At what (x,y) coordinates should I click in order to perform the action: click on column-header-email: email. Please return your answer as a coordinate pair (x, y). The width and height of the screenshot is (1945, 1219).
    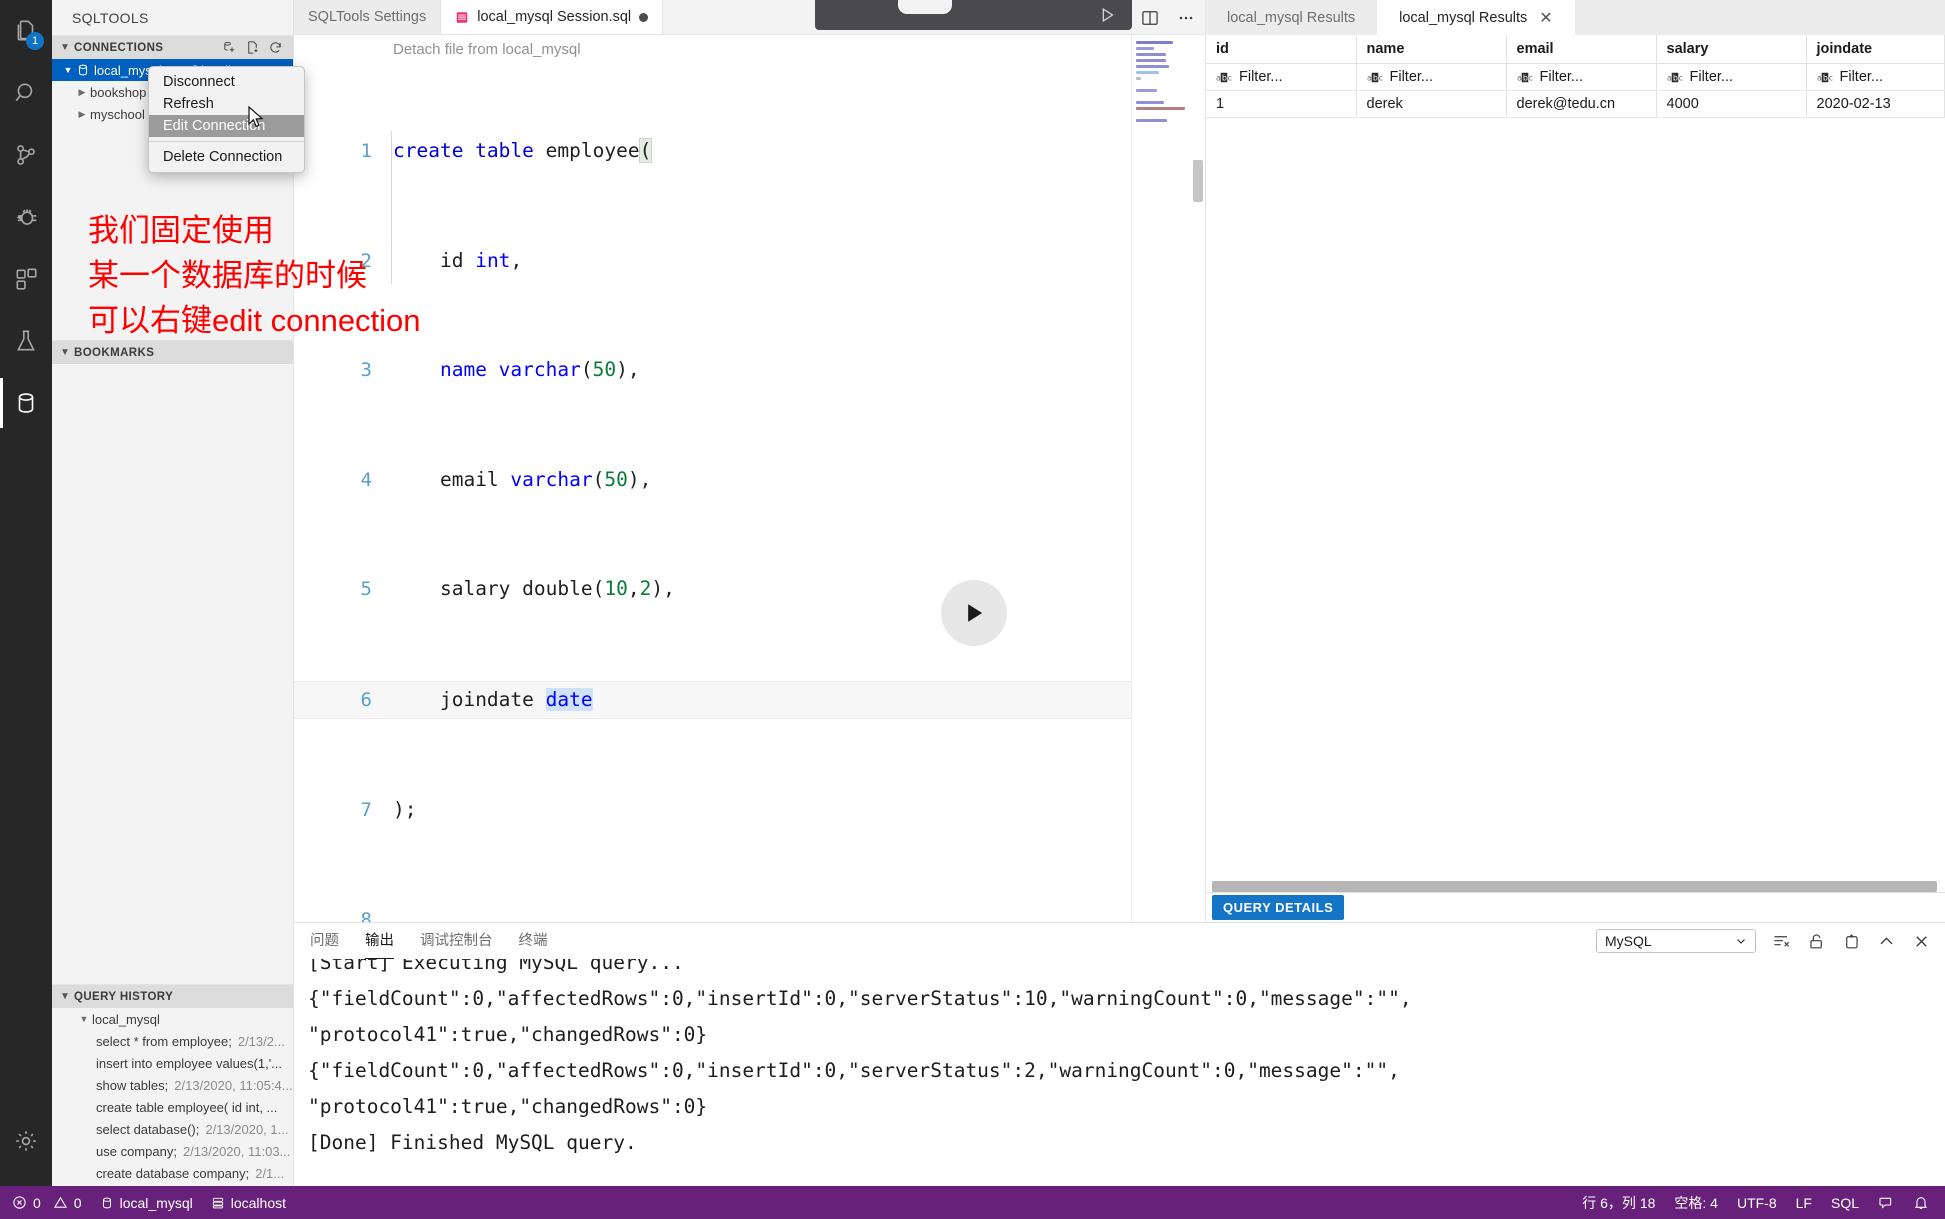
    Looking at the image, I should click on (1581, 49).